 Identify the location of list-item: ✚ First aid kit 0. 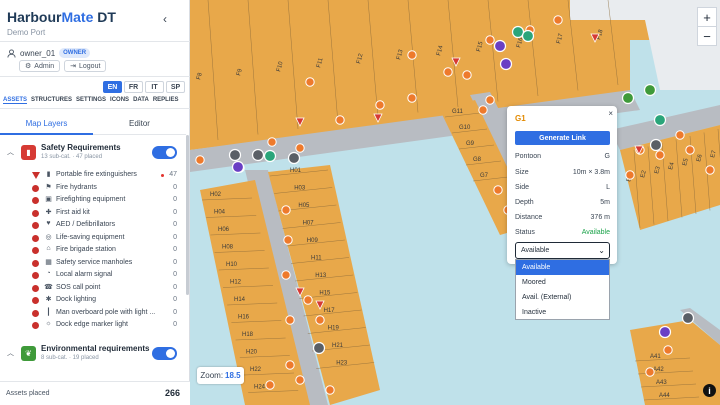
(93, 214).